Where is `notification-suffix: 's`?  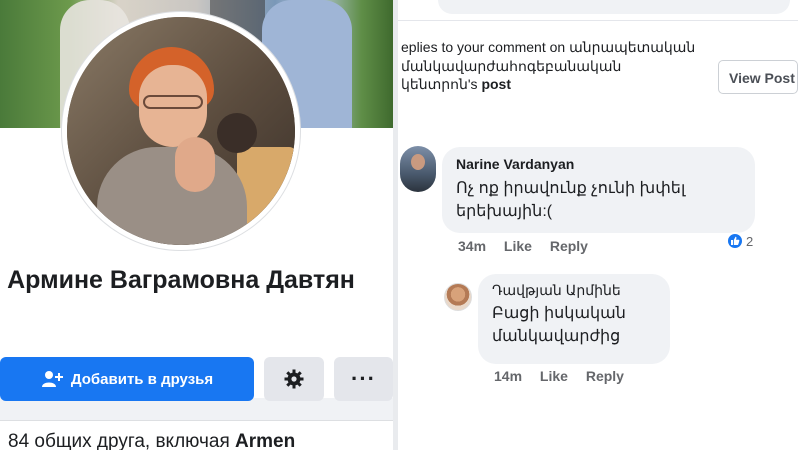
notification-suffix: 's is located at coordinates (474, 84).